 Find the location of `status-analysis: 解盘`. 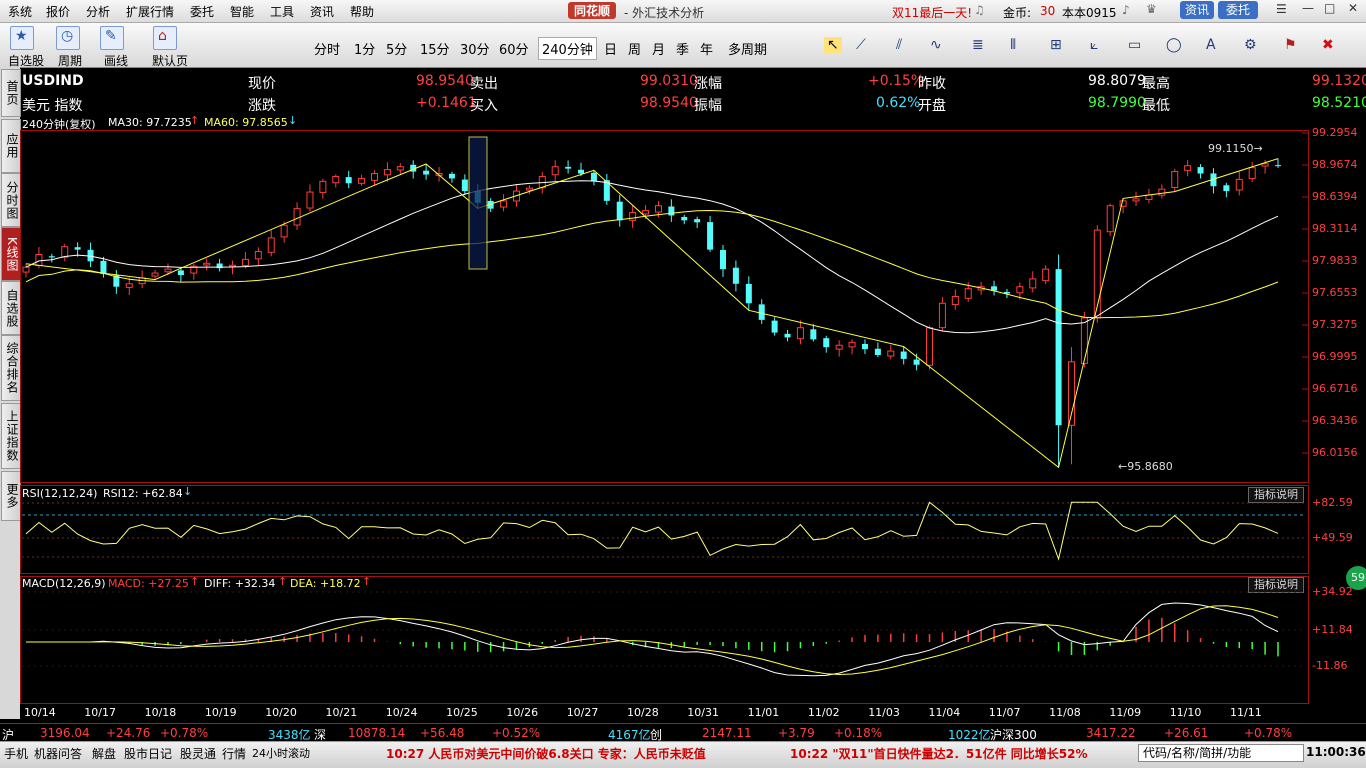

status-analysis: 解盘 is located at coordinates (104, 753).